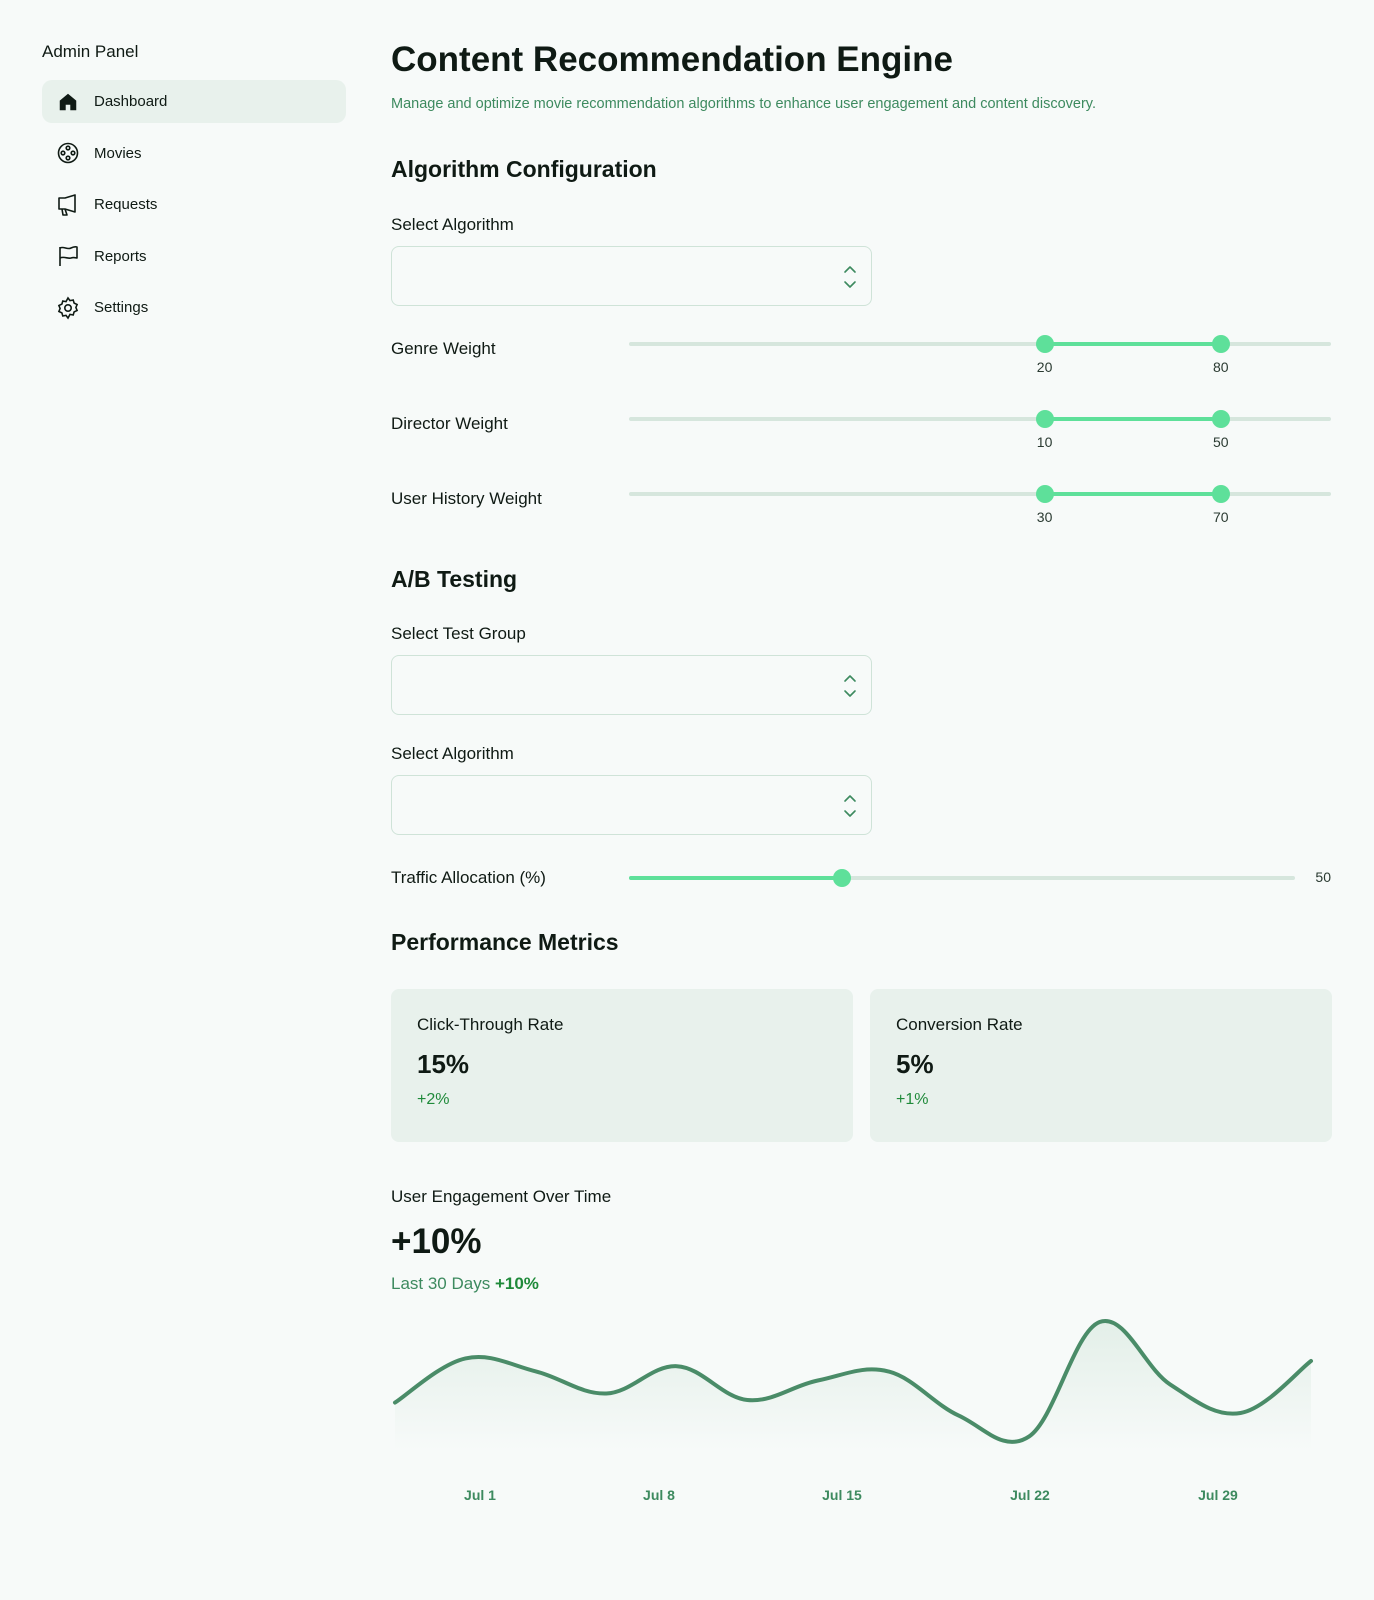  What do you see at coordinates (131, 101) in the screenshot?
I see `sidebar-item-label: Dashboard` at bounding box center [131, 101].